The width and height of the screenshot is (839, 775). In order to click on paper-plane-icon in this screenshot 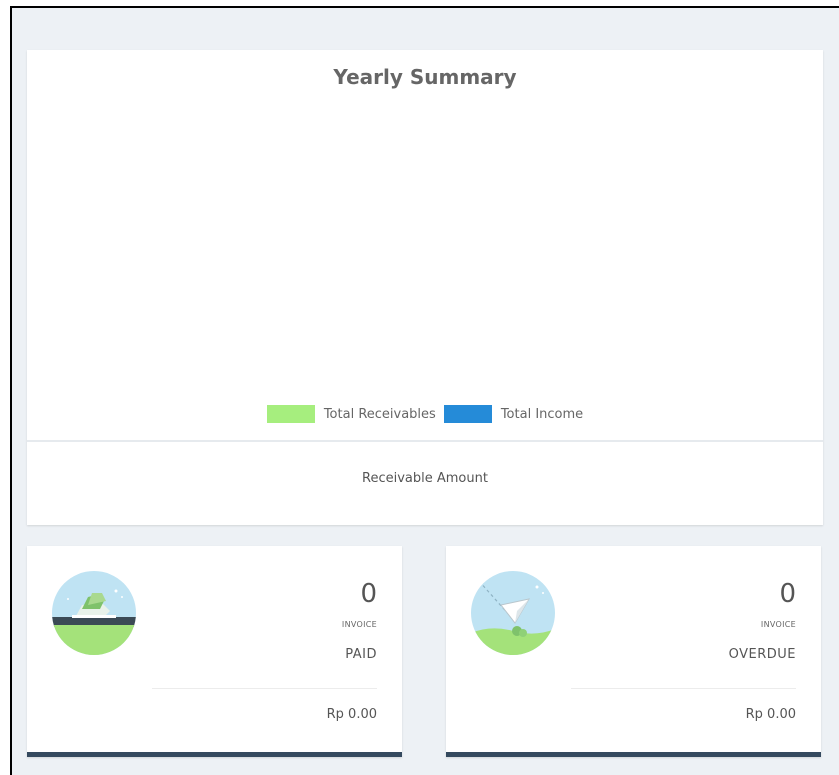, I will do `click(513, 613)`.